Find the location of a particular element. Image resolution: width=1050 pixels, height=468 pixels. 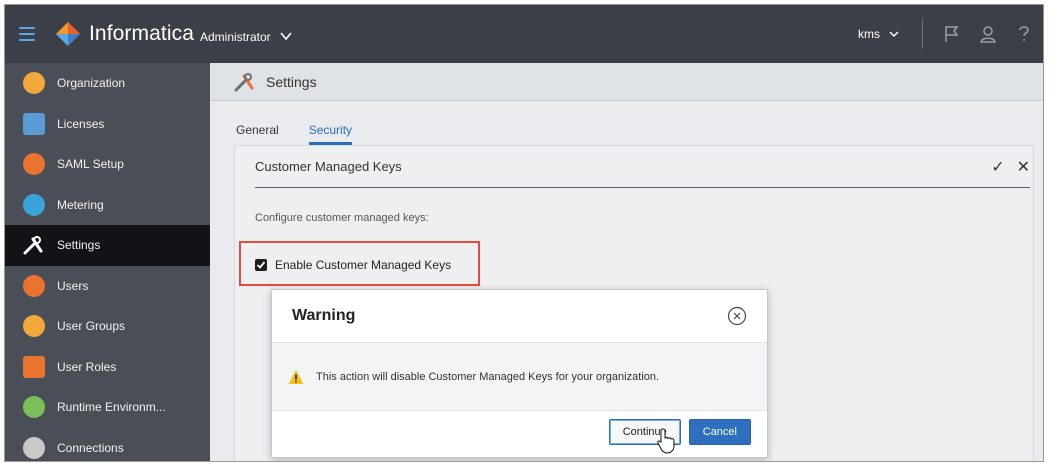

sidebar-item-label: SAML Setup is located at coordinates (90, 164).